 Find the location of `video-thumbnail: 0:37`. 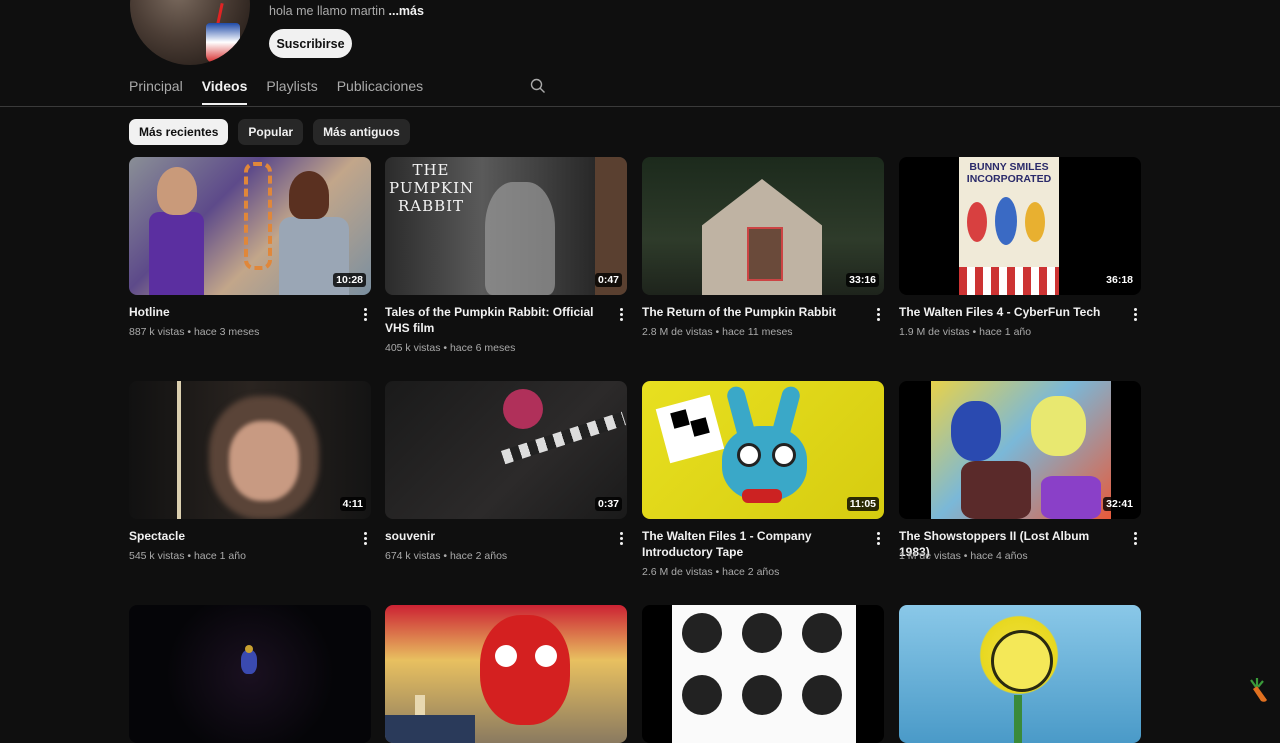

video-thumbnail: 0:37 is located at coordinates (506, 450).